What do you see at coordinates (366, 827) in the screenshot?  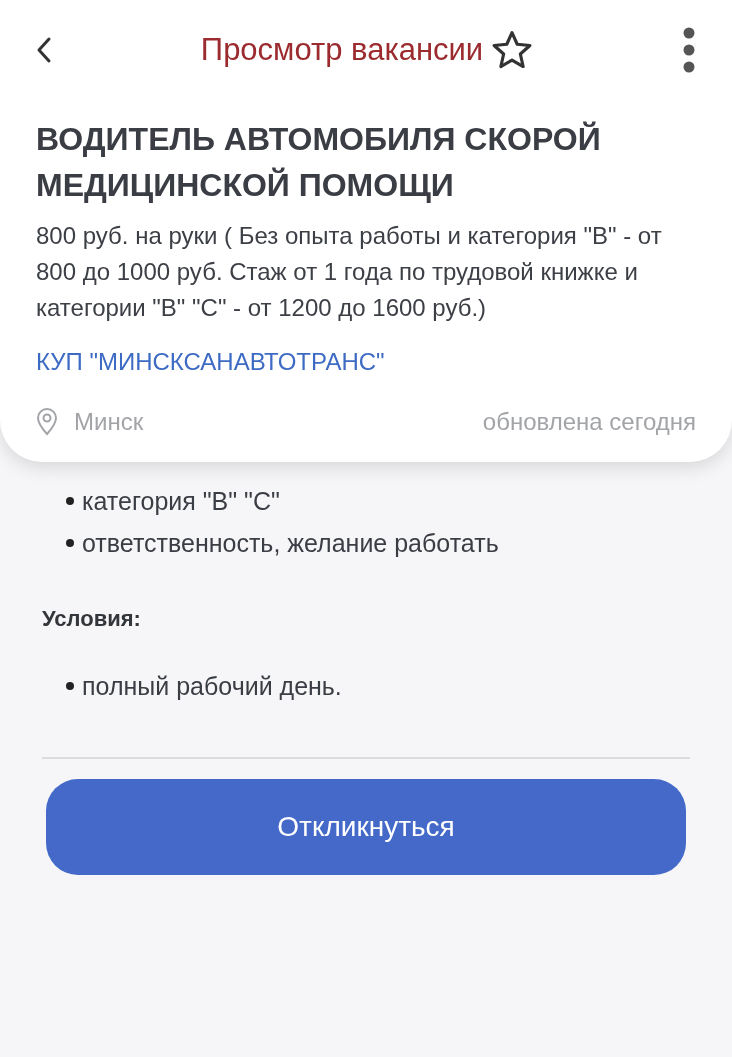 I see `apply-button: Откликнуться` at bounding box center [366, 827].